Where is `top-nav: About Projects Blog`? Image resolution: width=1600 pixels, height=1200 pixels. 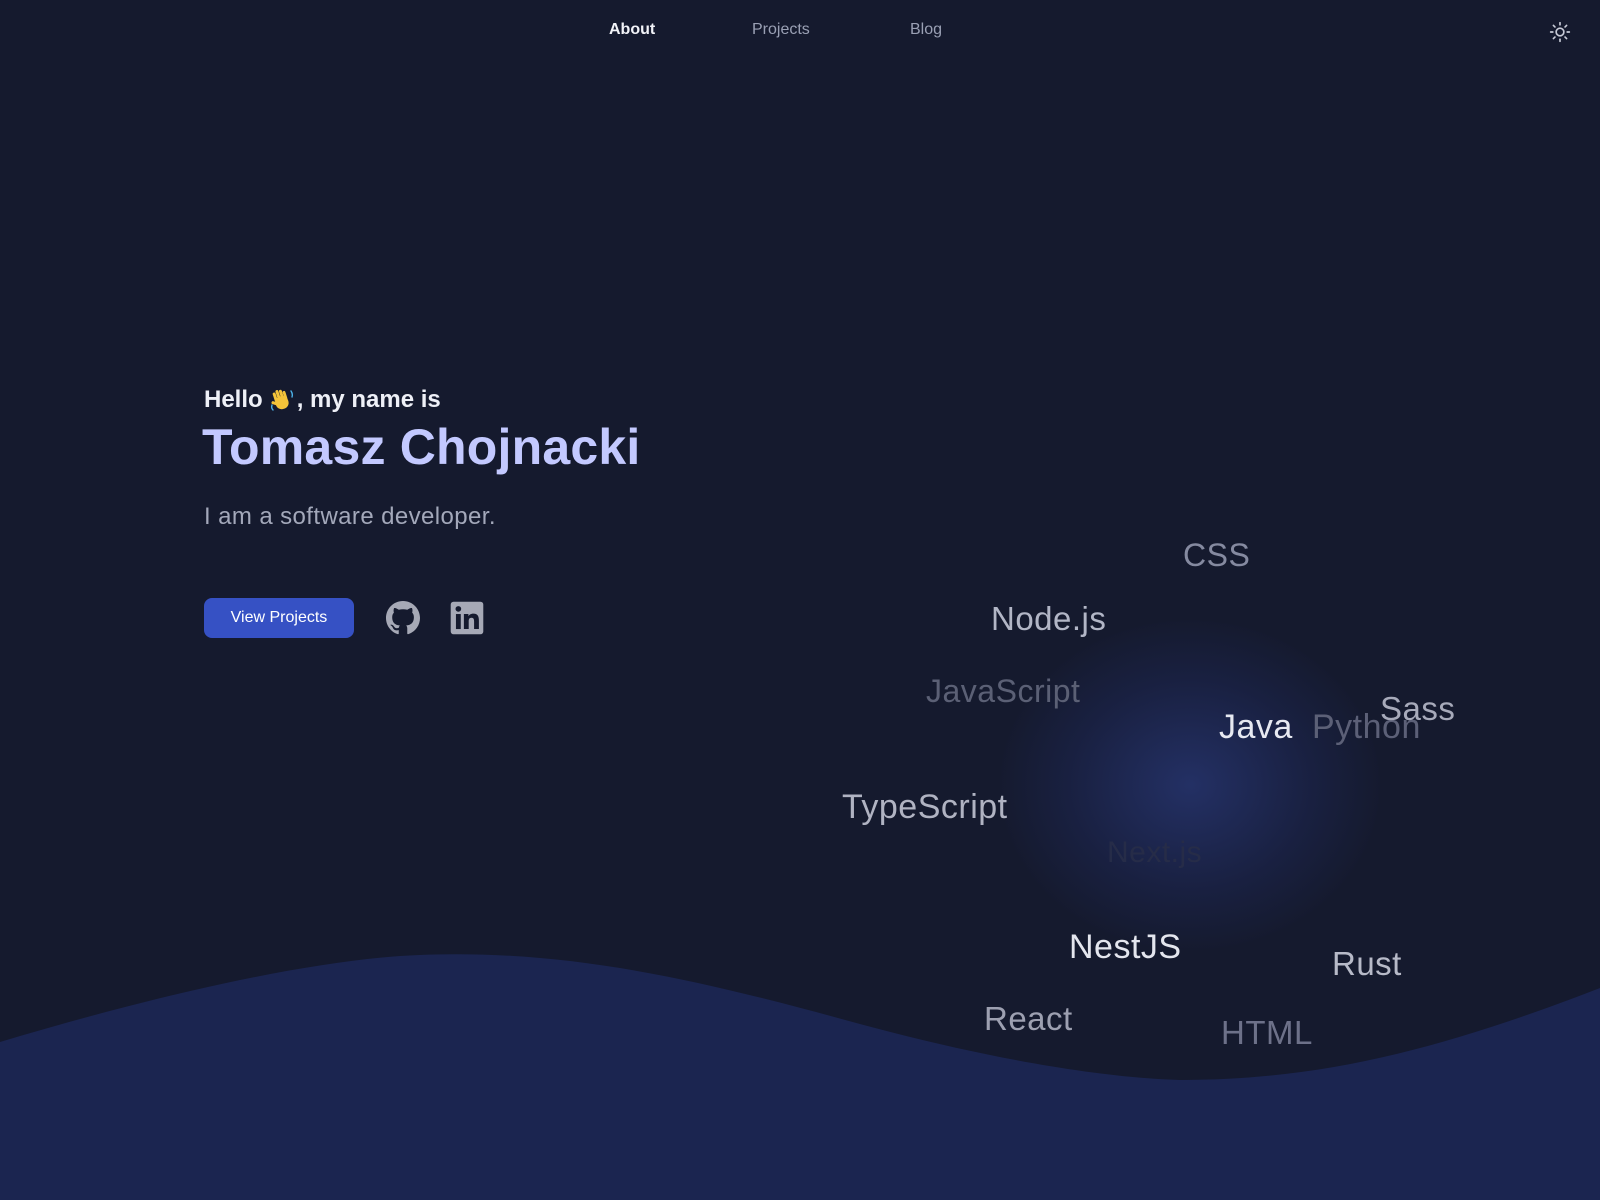 top-nav: About Projects Blog is located at coordinates (800, 32).